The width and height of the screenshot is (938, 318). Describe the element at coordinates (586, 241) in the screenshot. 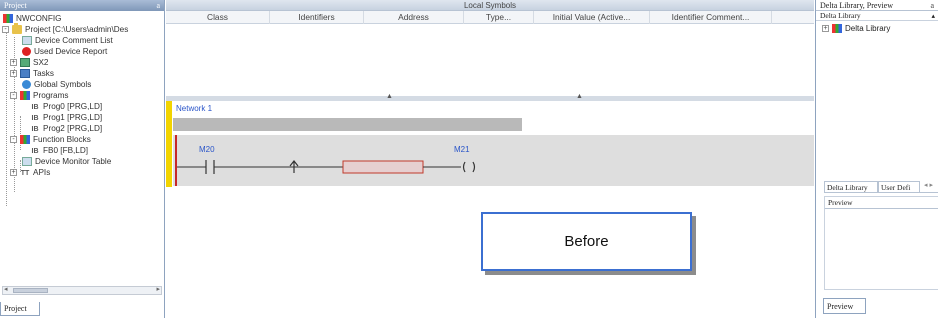

I see `before-callout: Before` at that location.